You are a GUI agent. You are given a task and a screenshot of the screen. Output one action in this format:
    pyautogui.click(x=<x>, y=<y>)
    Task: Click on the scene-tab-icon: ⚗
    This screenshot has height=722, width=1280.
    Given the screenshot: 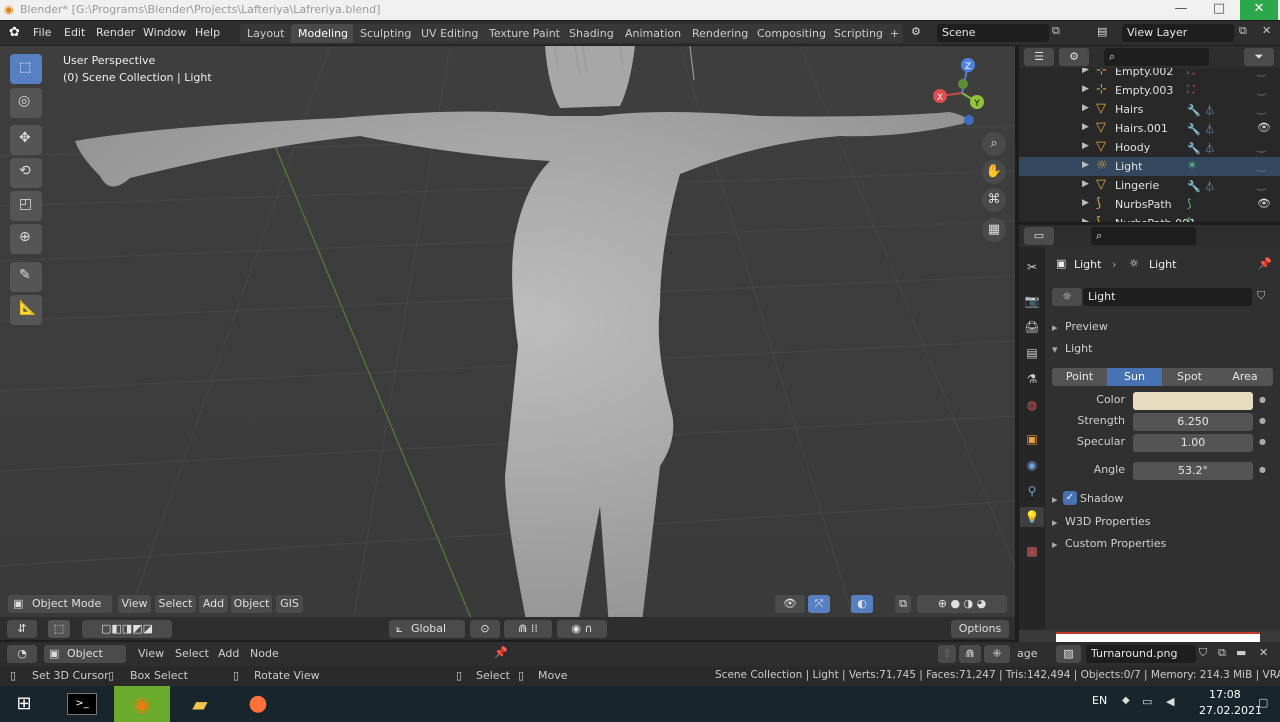 What is the action you would take?
    pyautogui.click(x=1032, y=379)
    